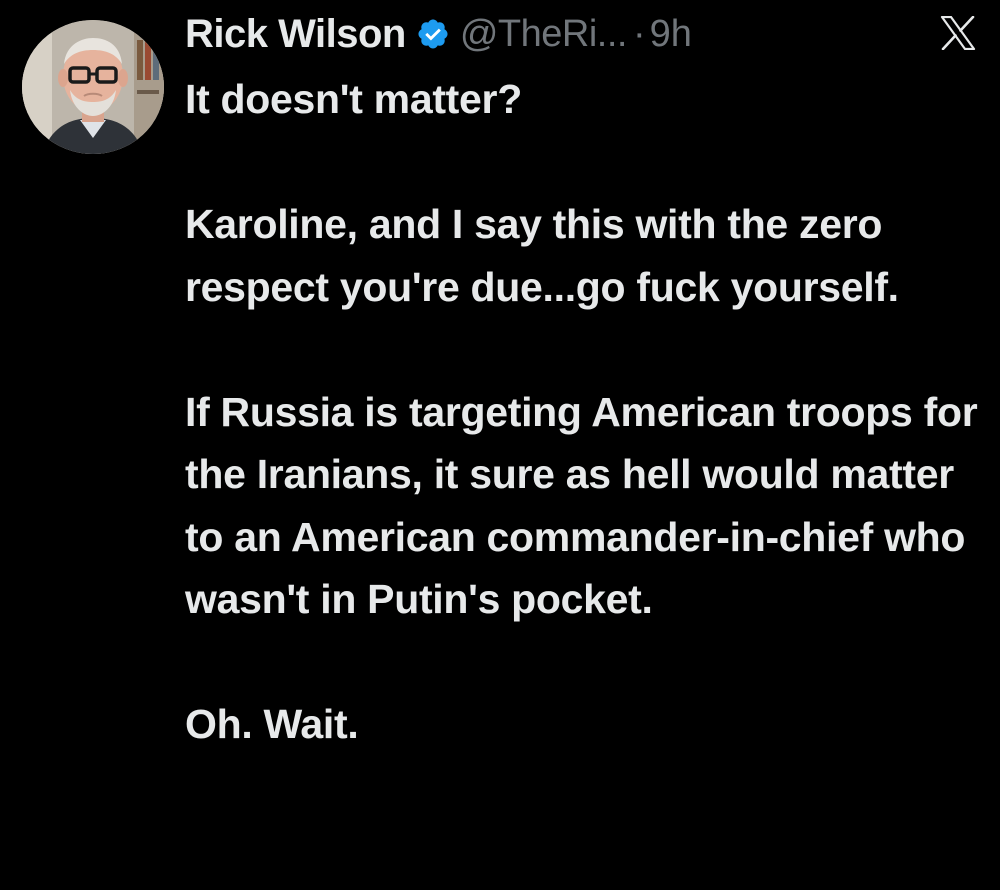 Image resolution: width=1000 pixels, height=890 pixels. What do you see at coordinates (671, 34) in the screenshot?
I see `tweet-timestamp: 9h` at bounding box center [671, 34].